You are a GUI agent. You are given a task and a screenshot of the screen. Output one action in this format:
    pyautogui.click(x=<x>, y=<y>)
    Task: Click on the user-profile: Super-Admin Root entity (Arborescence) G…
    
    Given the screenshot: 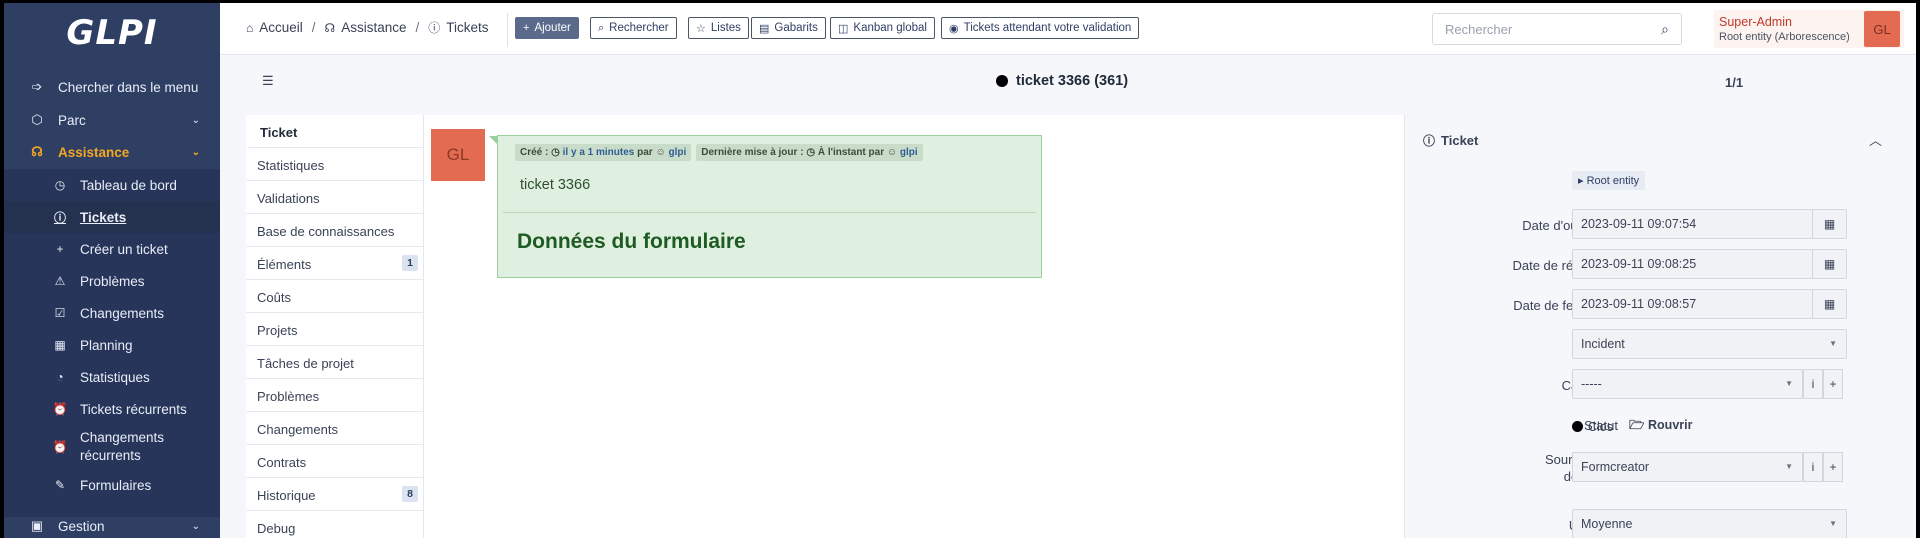 What is the action you would take?
    pyautogui.click(x=1809, y=29)
    